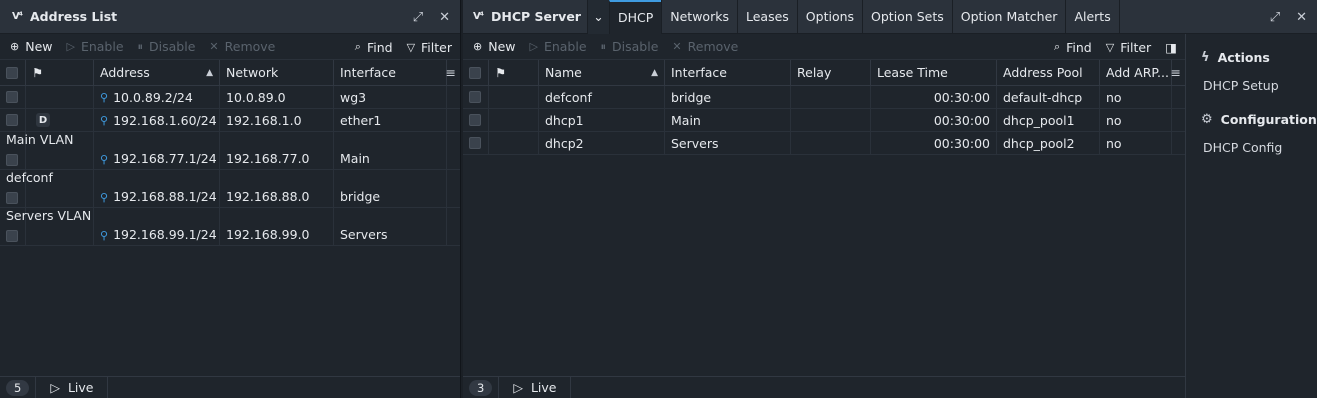 The height and width of the screenshot is (398, 1317). I want to click on column-name: Name ▲, so click(602, 72).